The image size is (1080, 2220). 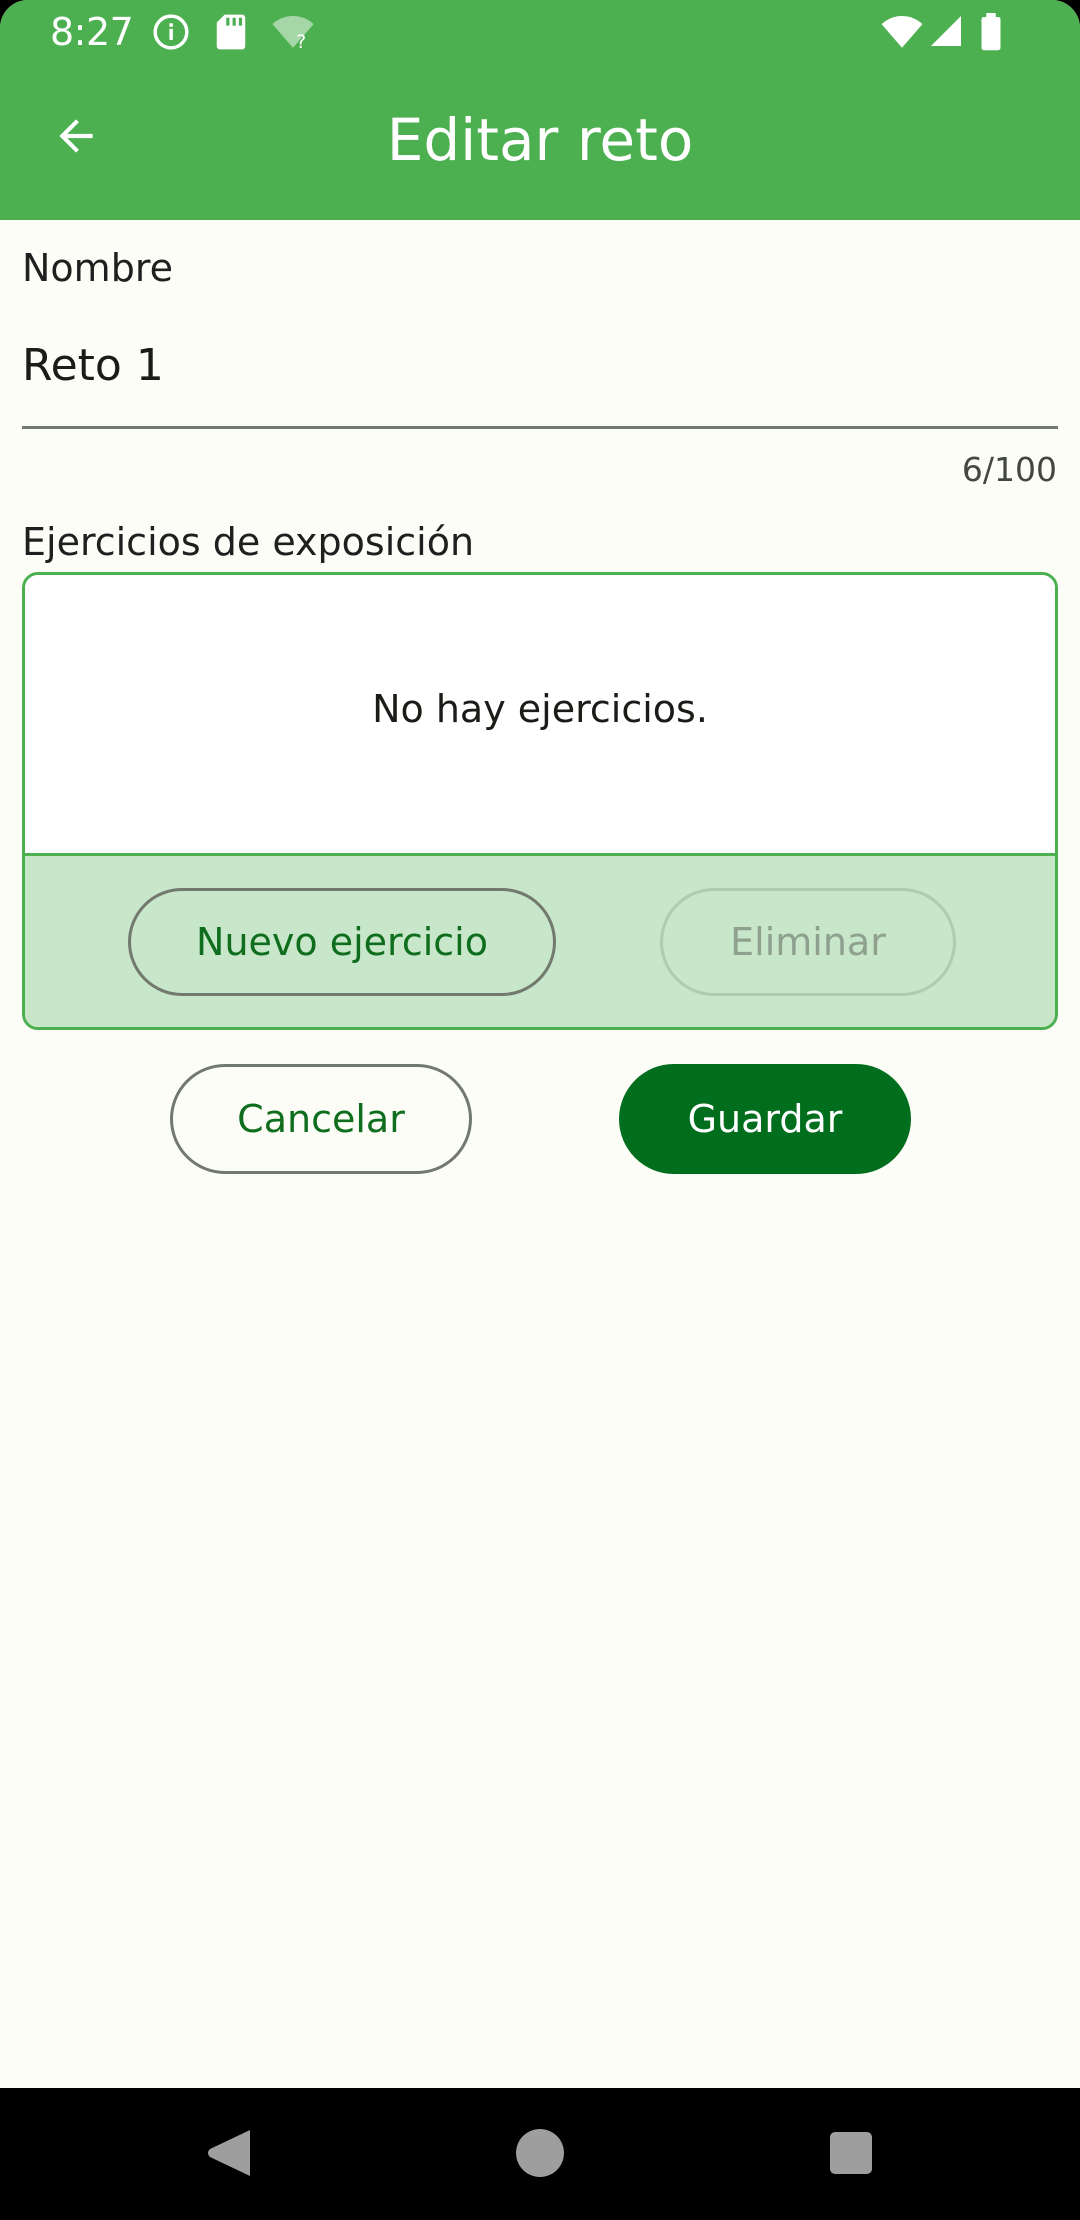 I want to click on info-icon, so click(x=171, y=34).